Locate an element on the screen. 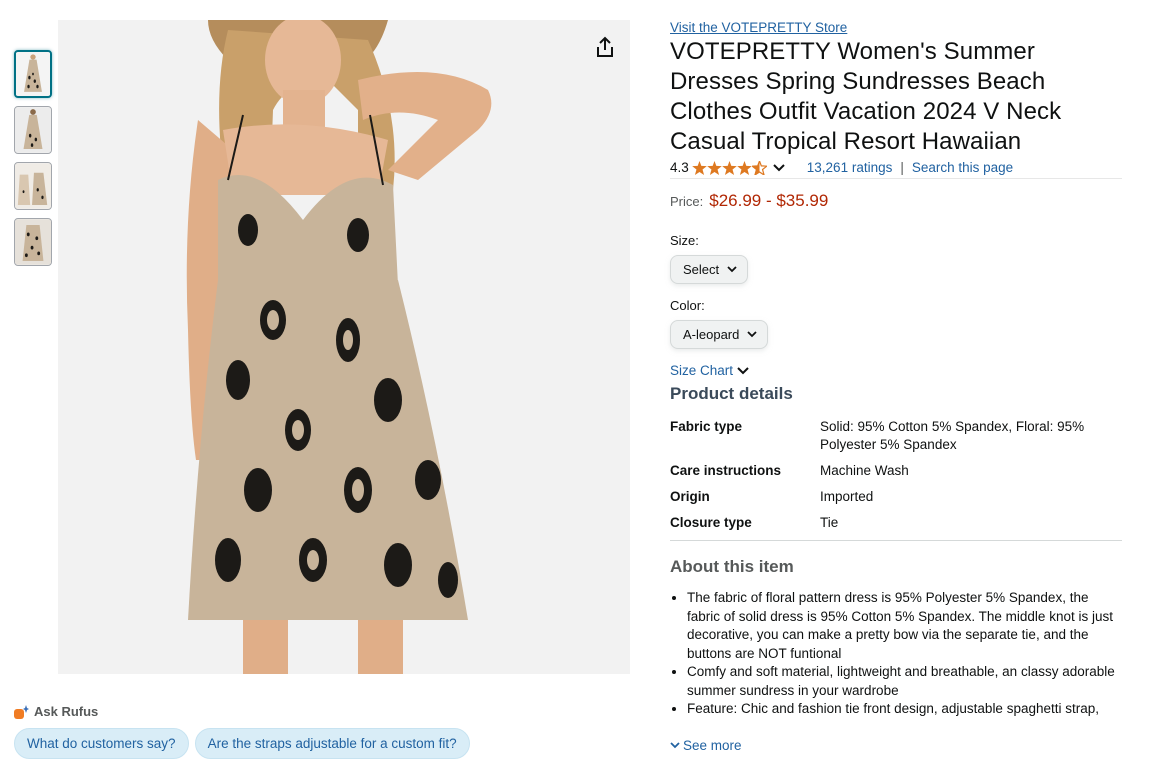 Image resolution: width=1150 pixels, height=763 pixels. product-details-heading: Product details is located at coordinates (731, 393).